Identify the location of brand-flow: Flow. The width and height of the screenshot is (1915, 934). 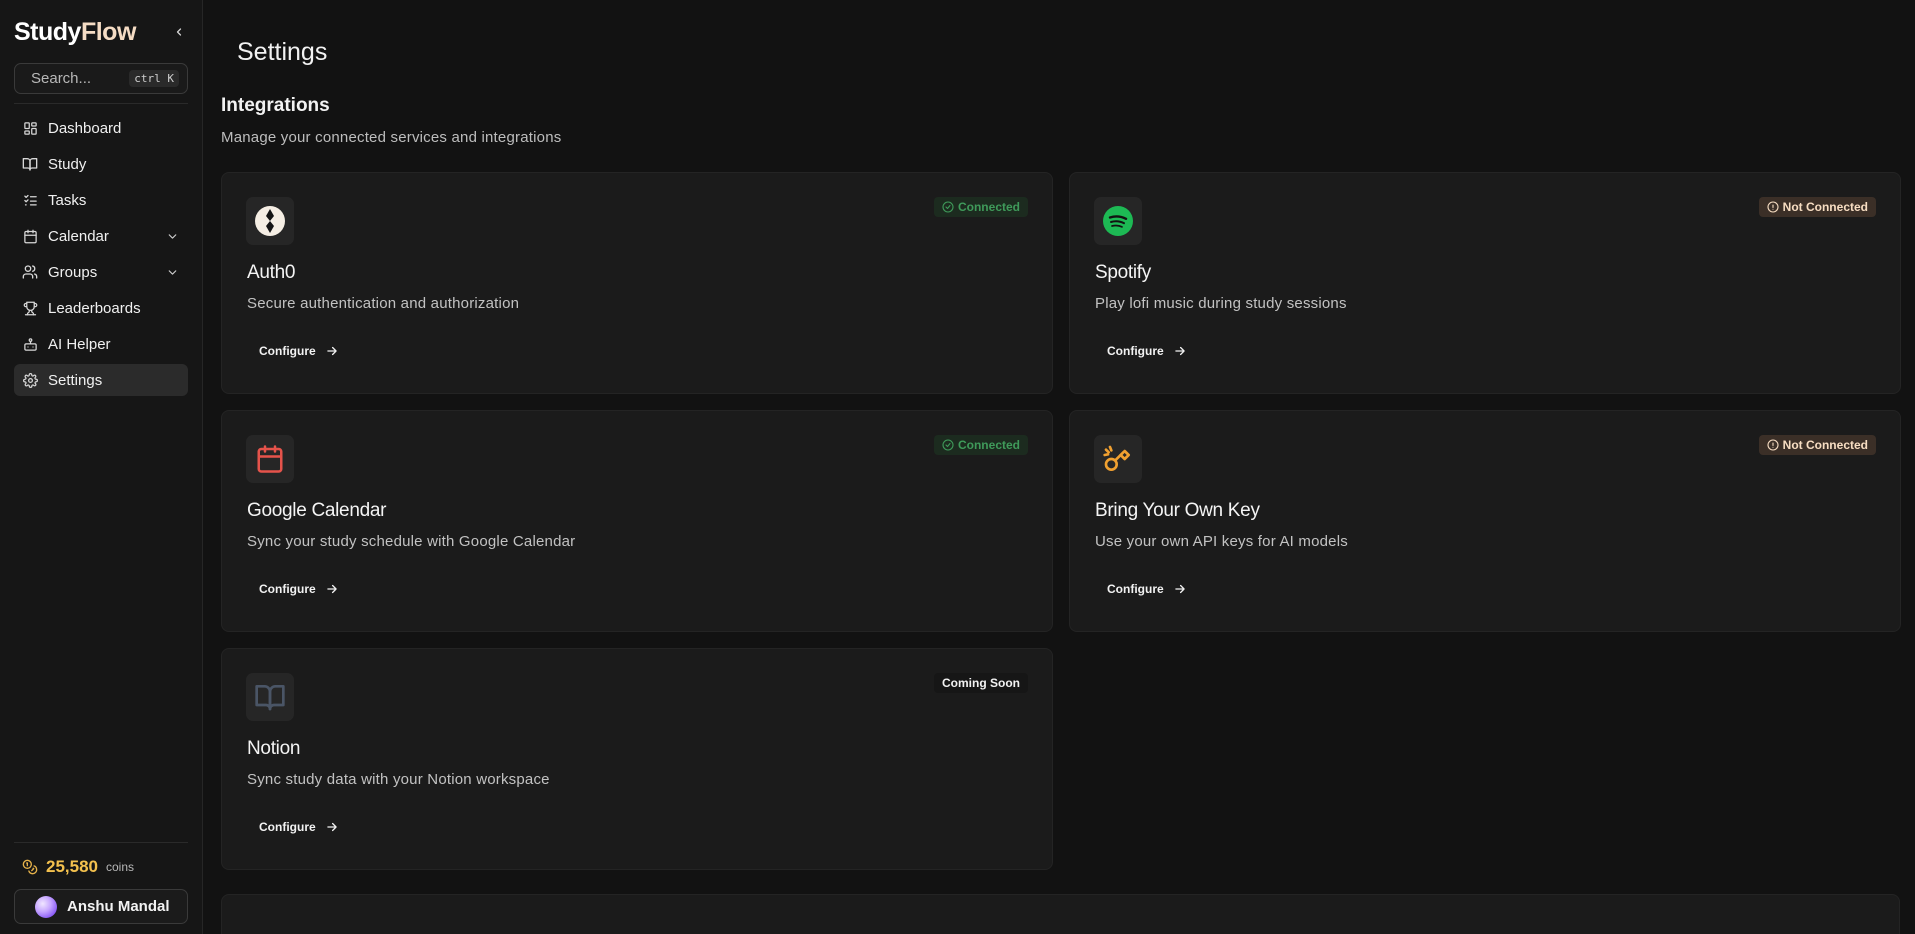
(108, 31).